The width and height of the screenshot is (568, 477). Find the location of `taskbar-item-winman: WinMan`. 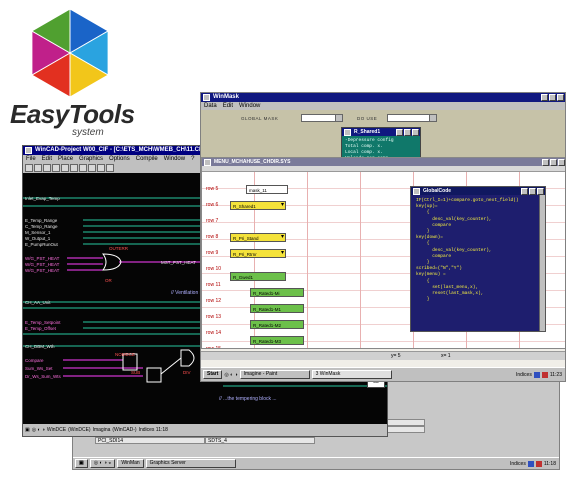

taskbar-item-winman: WinMan is located at coordinates (130, 463).